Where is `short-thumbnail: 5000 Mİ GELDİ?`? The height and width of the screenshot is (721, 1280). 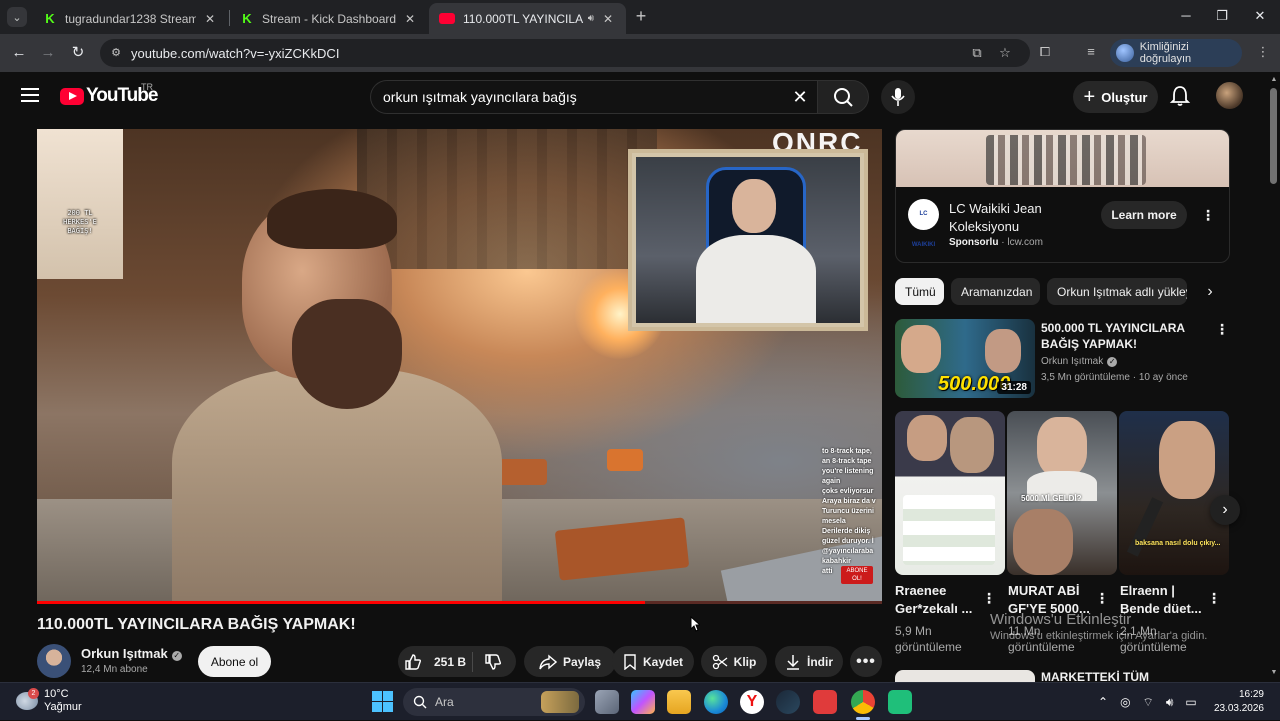
short-thumbnail: 5000 Mİ GELDİ? is located at coordinates (1062, 493).